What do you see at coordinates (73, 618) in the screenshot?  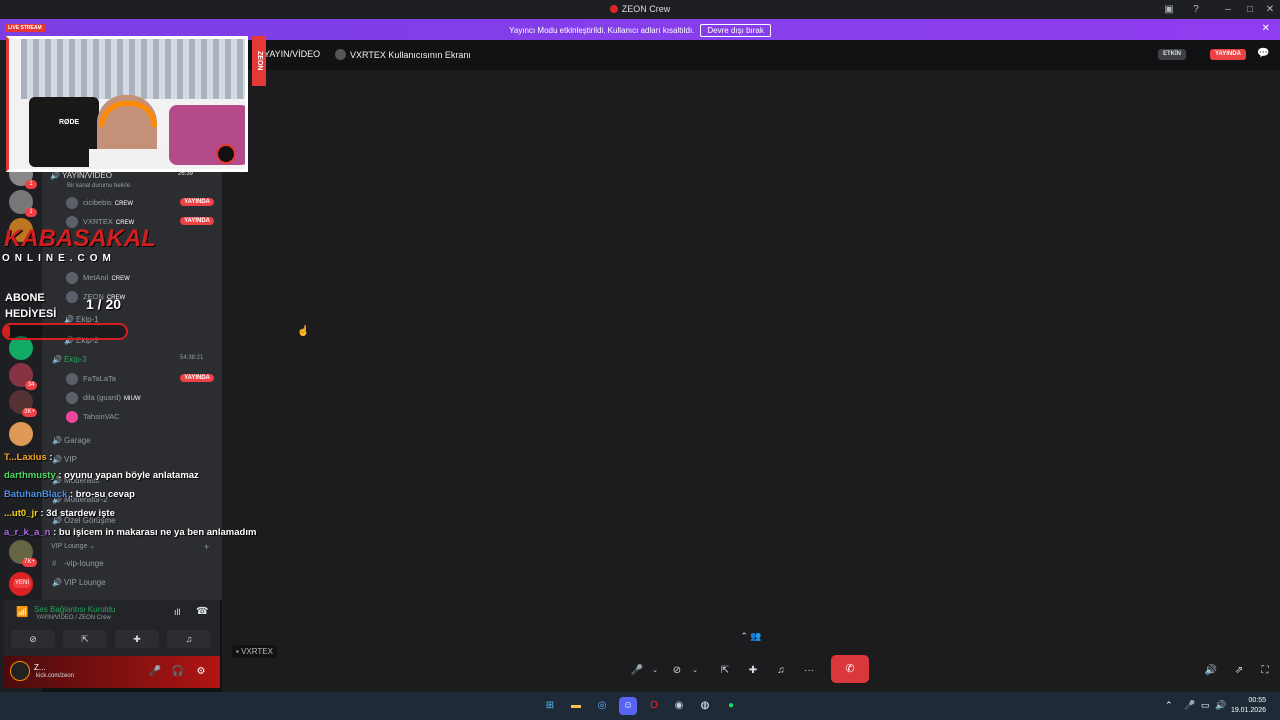 I see `voice-location: YAYIN/VİDEO / ZEON Crew` at bounding box center [73, 618].